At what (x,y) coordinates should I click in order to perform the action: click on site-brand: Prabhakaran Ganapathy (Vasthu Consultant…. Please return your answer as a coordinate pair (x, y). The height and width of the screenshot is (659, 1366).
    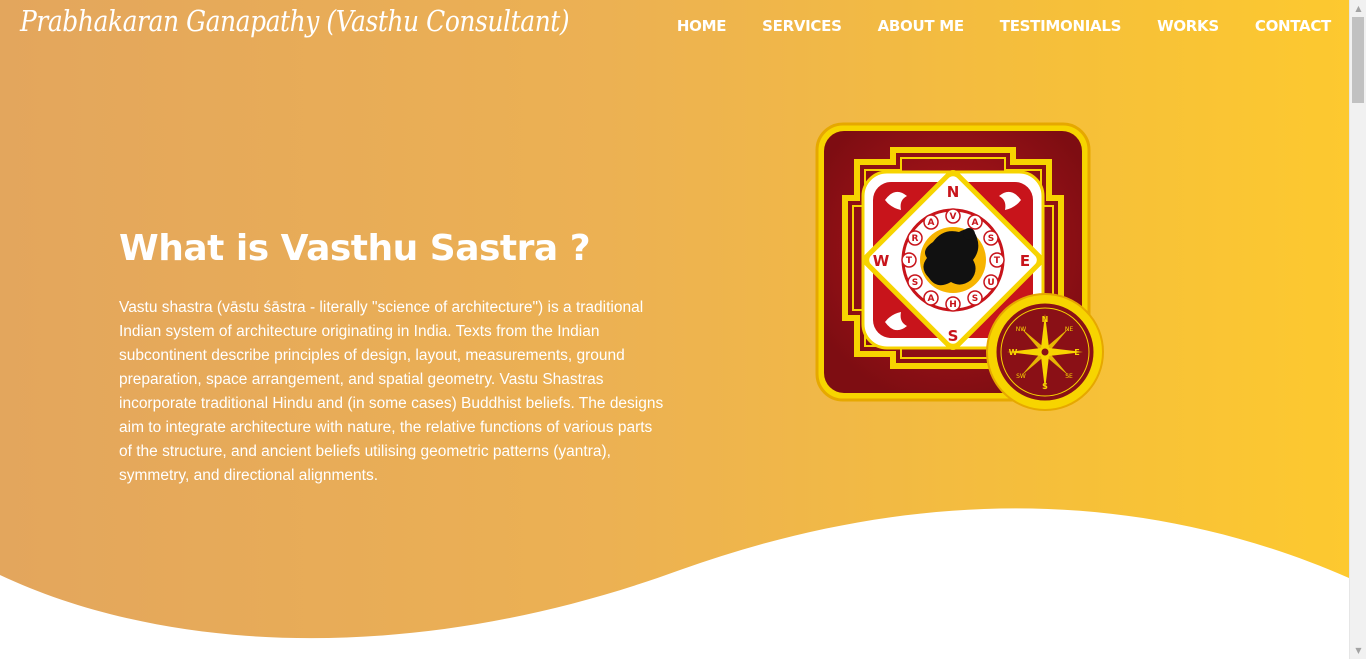
    Looking at the image, I should click on (295, 21).